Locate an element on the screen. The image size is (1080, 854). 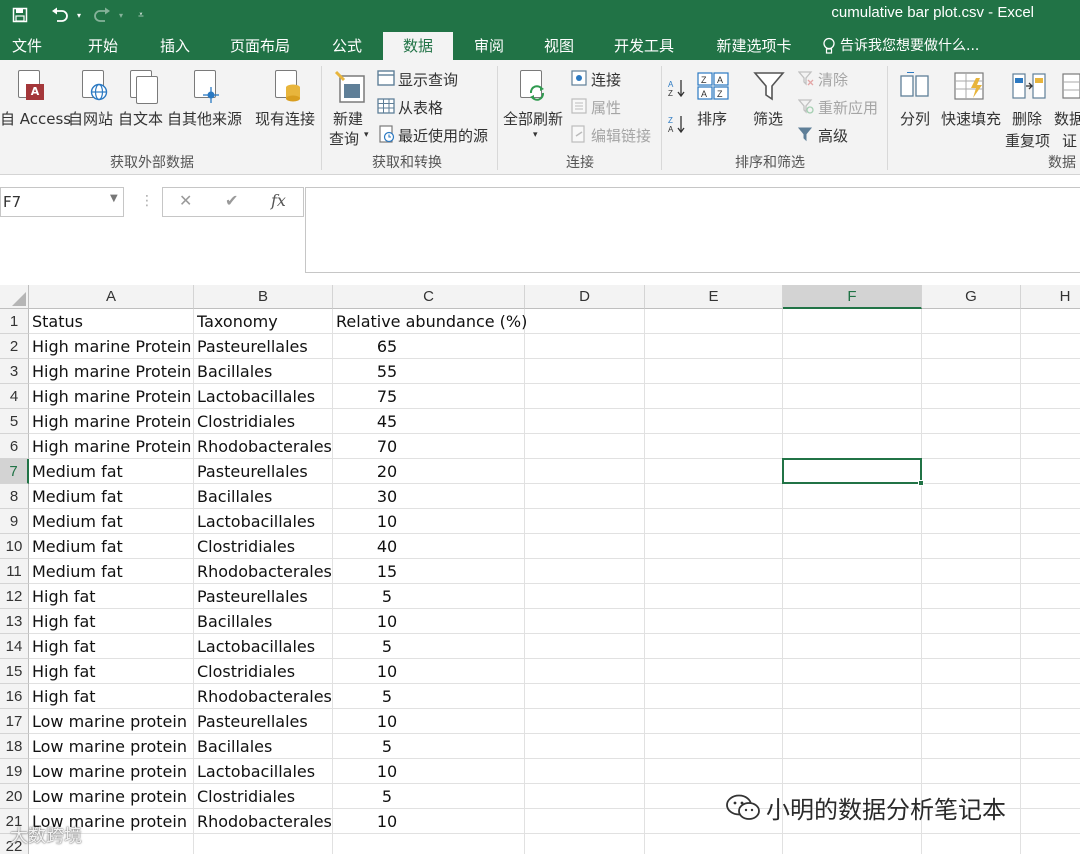
row-header: 15 is located at coordinates (14, 671).